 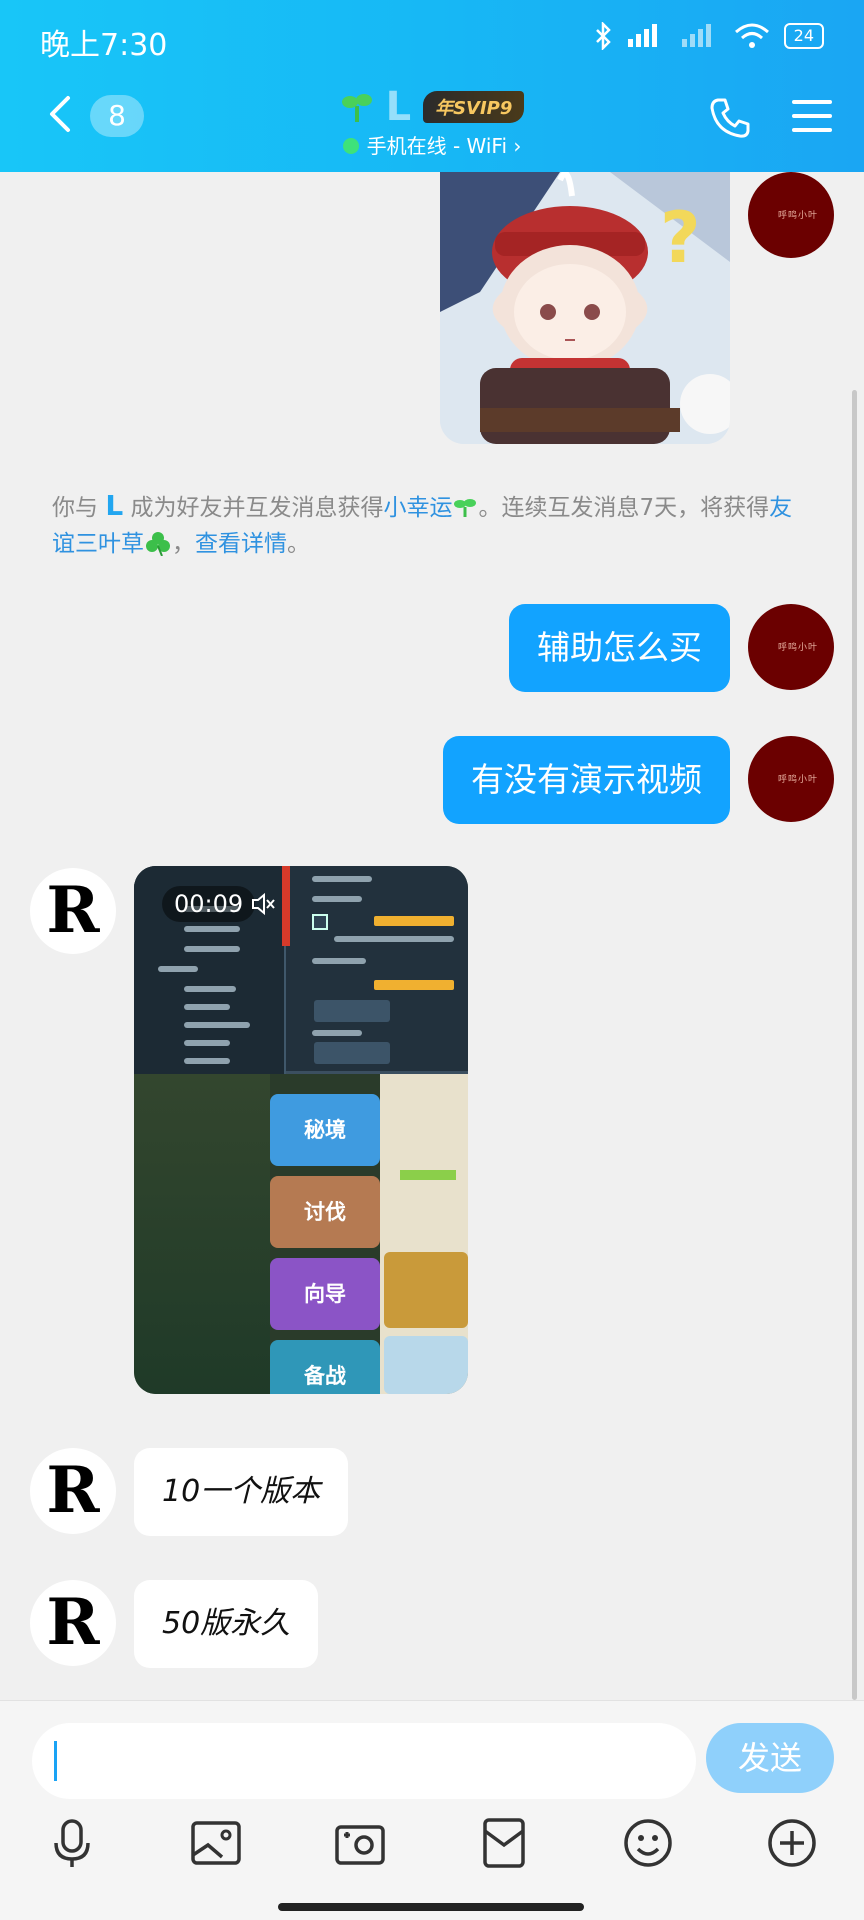 I want to click on signal-icon, so click(x=642, y=35).